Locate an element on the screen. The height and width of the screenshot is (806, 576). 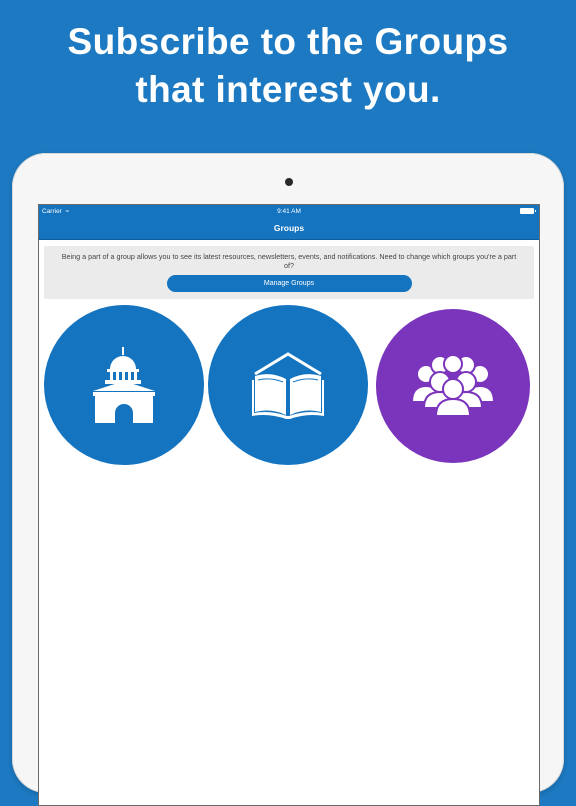
headline-line-2: that interest you. is located at coordinates (288, 89).